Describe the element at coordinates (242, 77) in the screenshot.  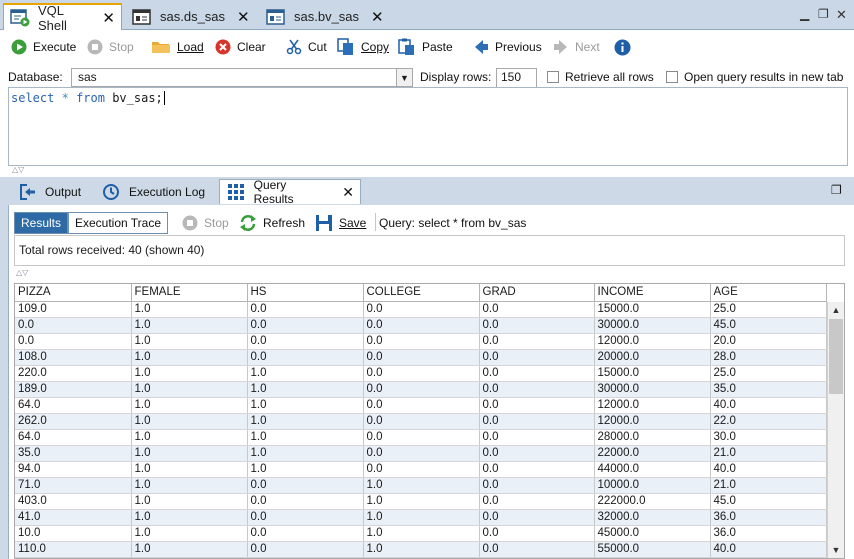
I see `database-select: sas ▼` at that location.